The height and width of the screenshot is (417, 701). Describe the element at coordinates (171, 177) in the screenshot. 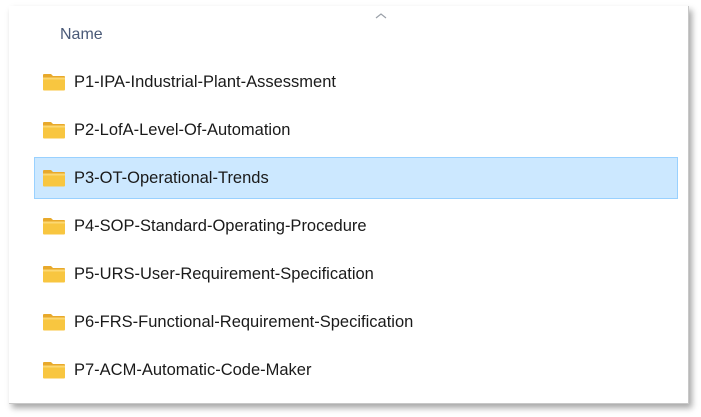

I see `folder-label: P3-OT-Operational-Trends` at that location.